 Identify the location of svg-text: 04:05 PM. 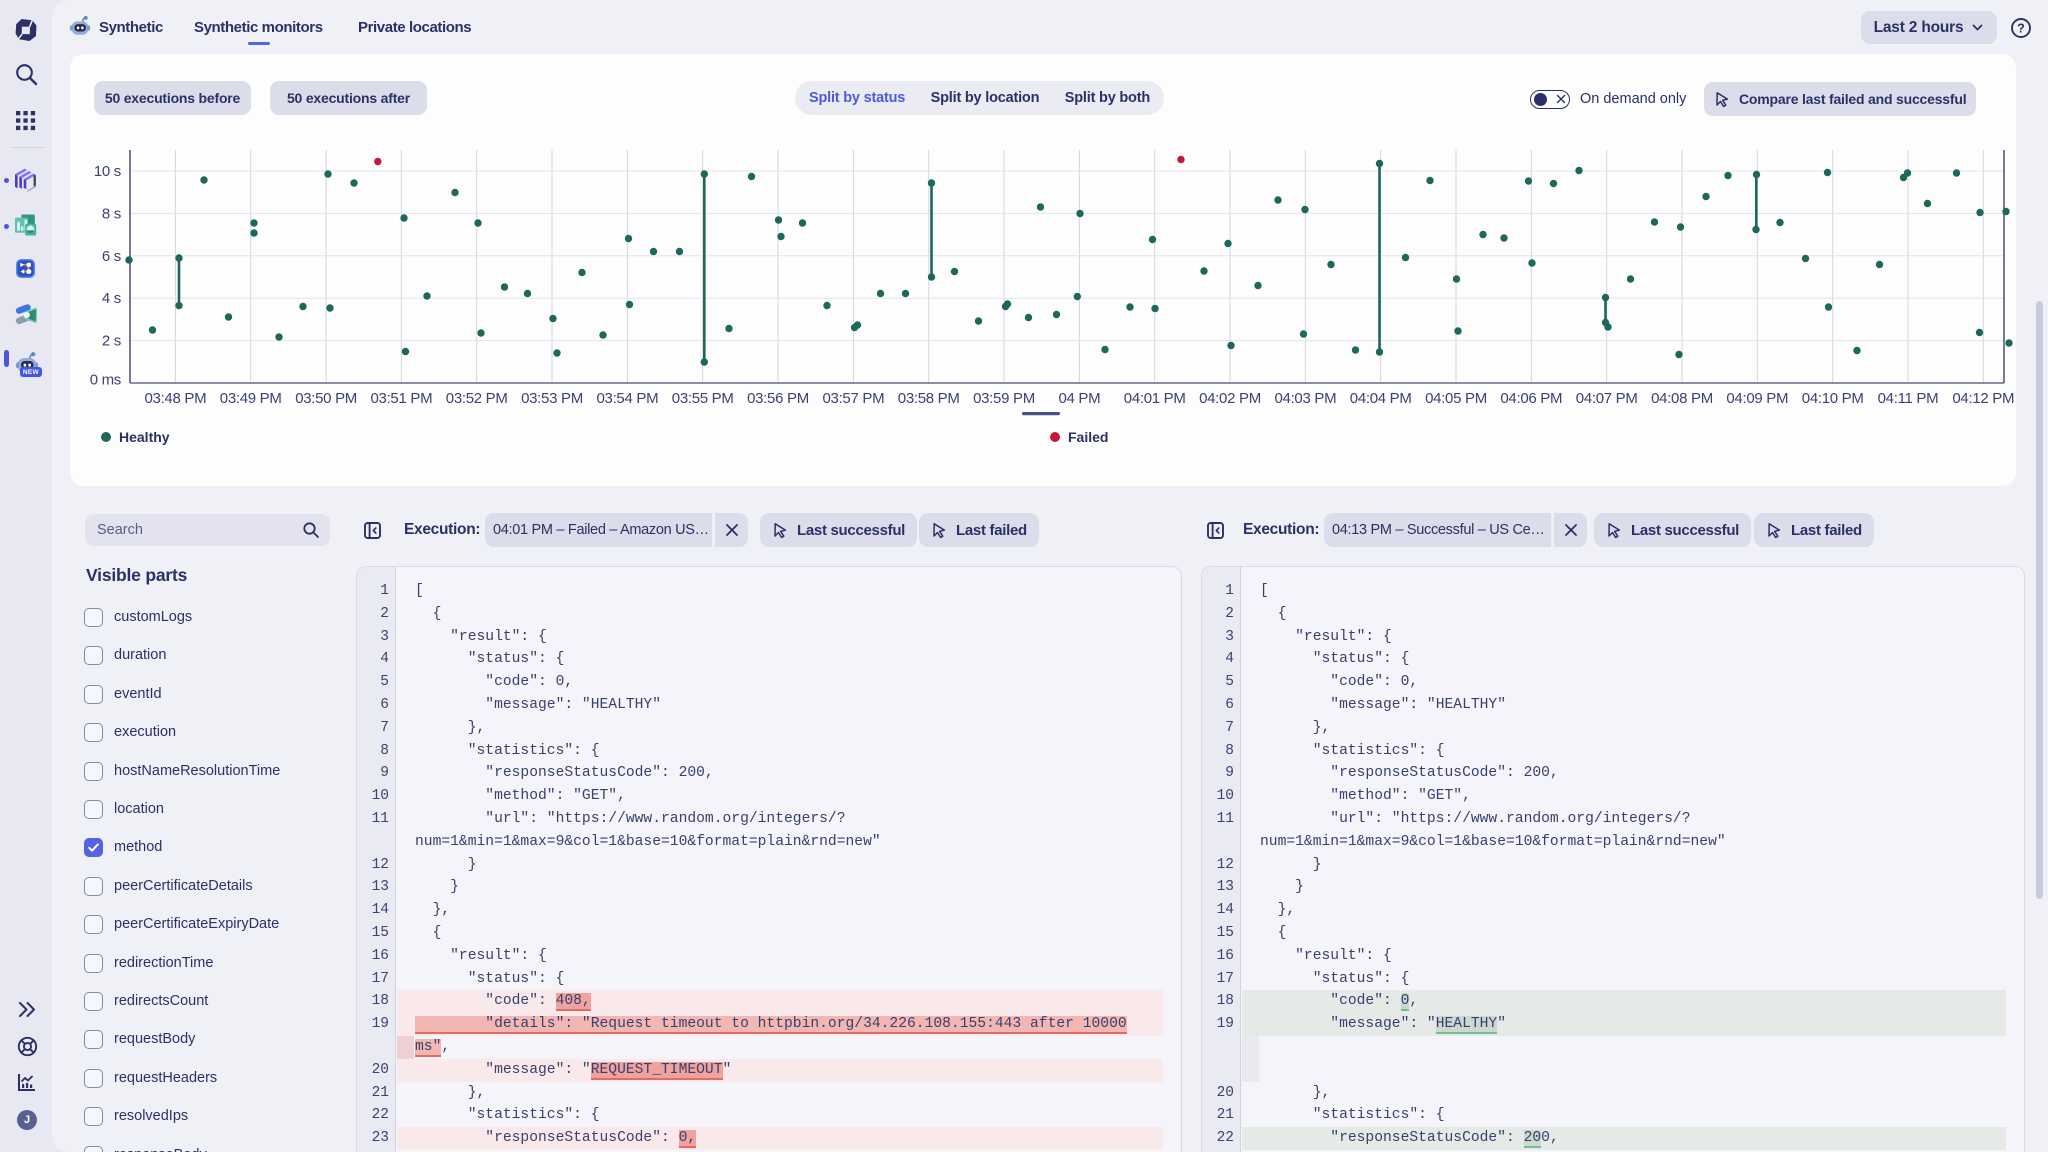
(1456, 398).